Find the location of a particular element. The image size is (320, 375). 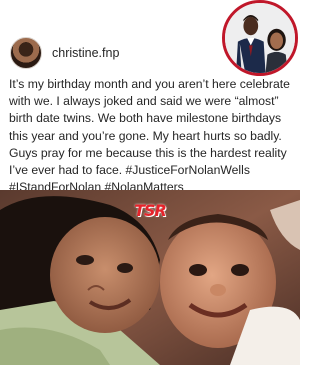

tsr-logo-text: TSR is located at coordinates (150, 210).